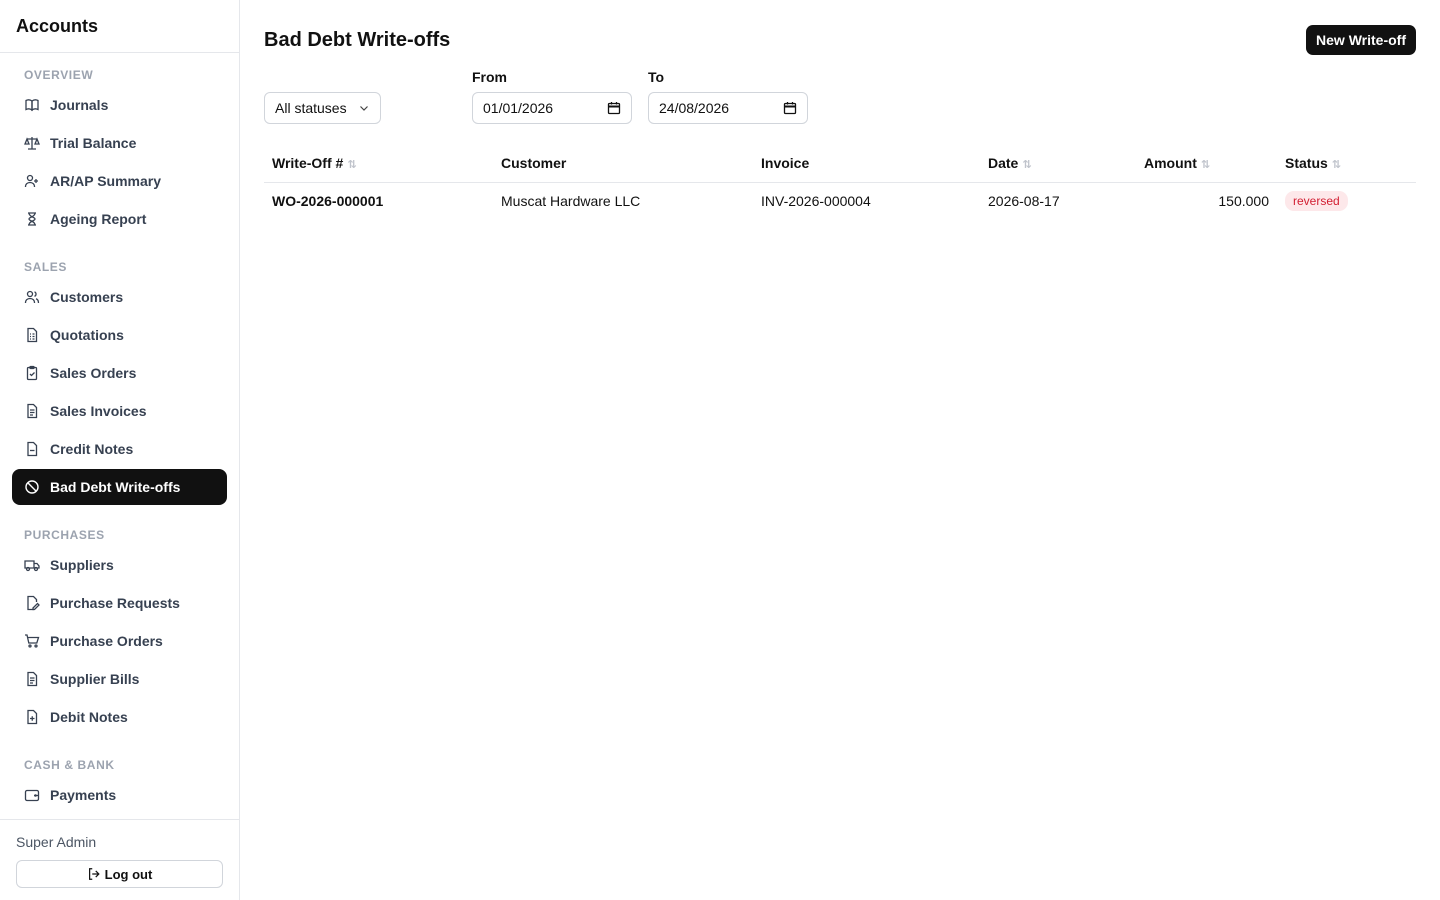 This screenshot has height=900, width=1440. What do you see at coordinates (816, 201) in the screenshot?
I see `invoice-cell: INV-2026-000004` at bounding box center [816, 201].